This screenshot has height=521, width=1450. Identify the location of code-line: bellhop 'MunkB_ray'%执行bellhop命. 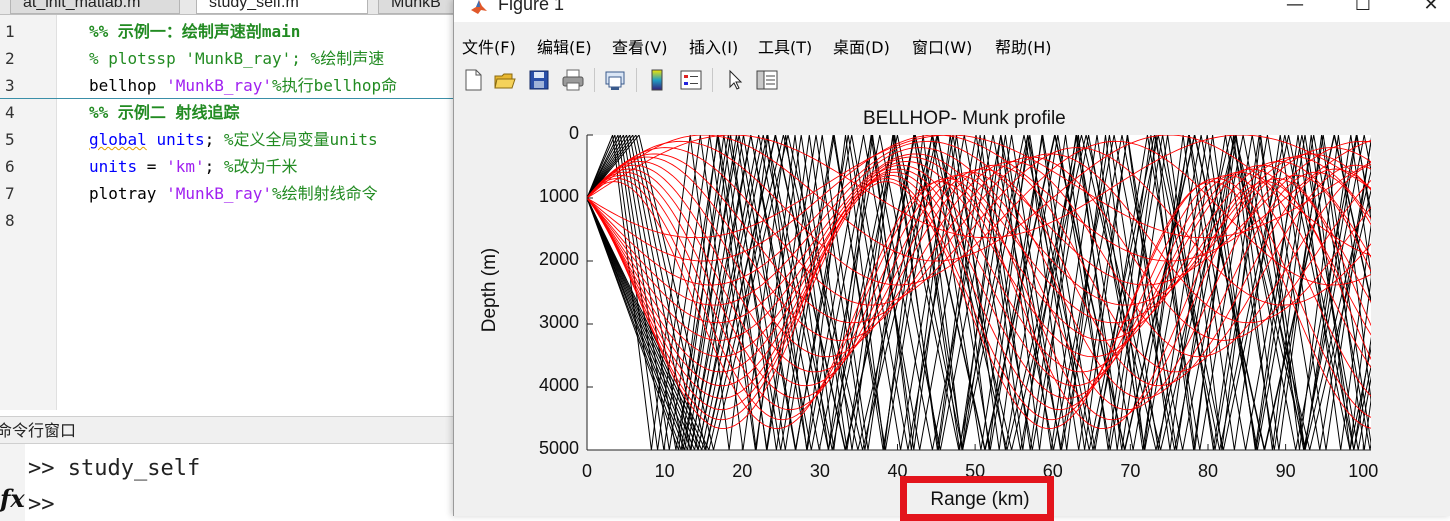
(243, 85).